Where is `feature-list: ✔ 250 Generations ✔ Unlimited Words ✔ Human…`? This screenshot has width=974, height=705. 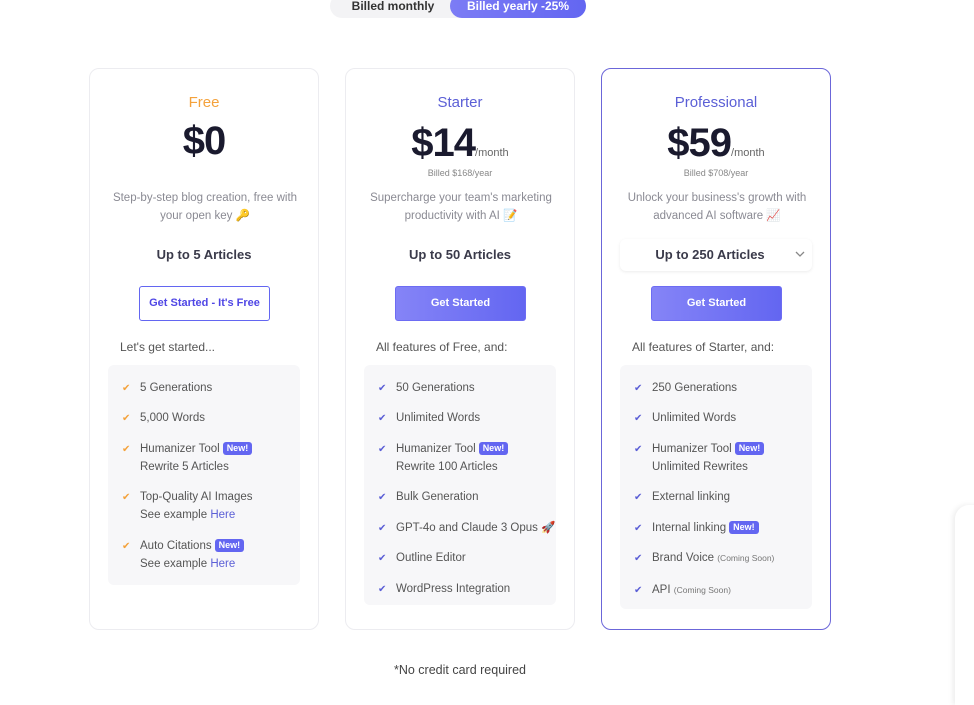
feature-list: ✔ 250 Generations ✔ Unlimited Words ✔ Human… is located at coordinates (716, 487).